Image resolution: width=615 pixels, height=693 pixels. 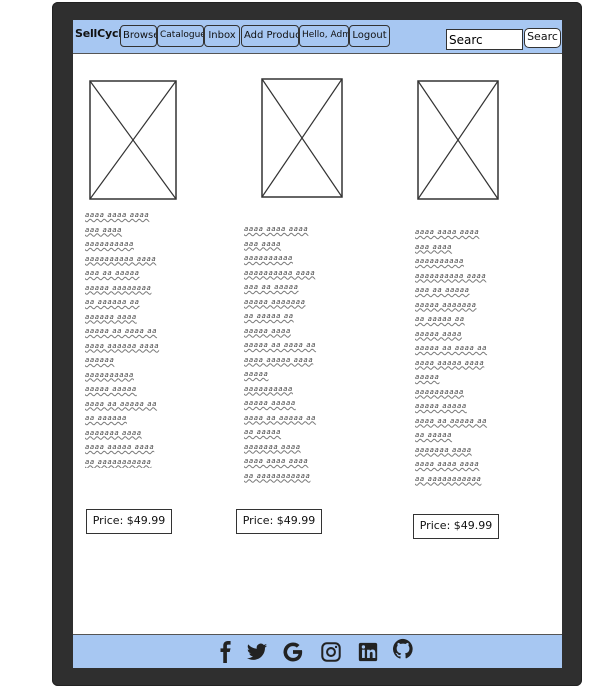 I want to click on github-icon, so click(x=403, y=649).